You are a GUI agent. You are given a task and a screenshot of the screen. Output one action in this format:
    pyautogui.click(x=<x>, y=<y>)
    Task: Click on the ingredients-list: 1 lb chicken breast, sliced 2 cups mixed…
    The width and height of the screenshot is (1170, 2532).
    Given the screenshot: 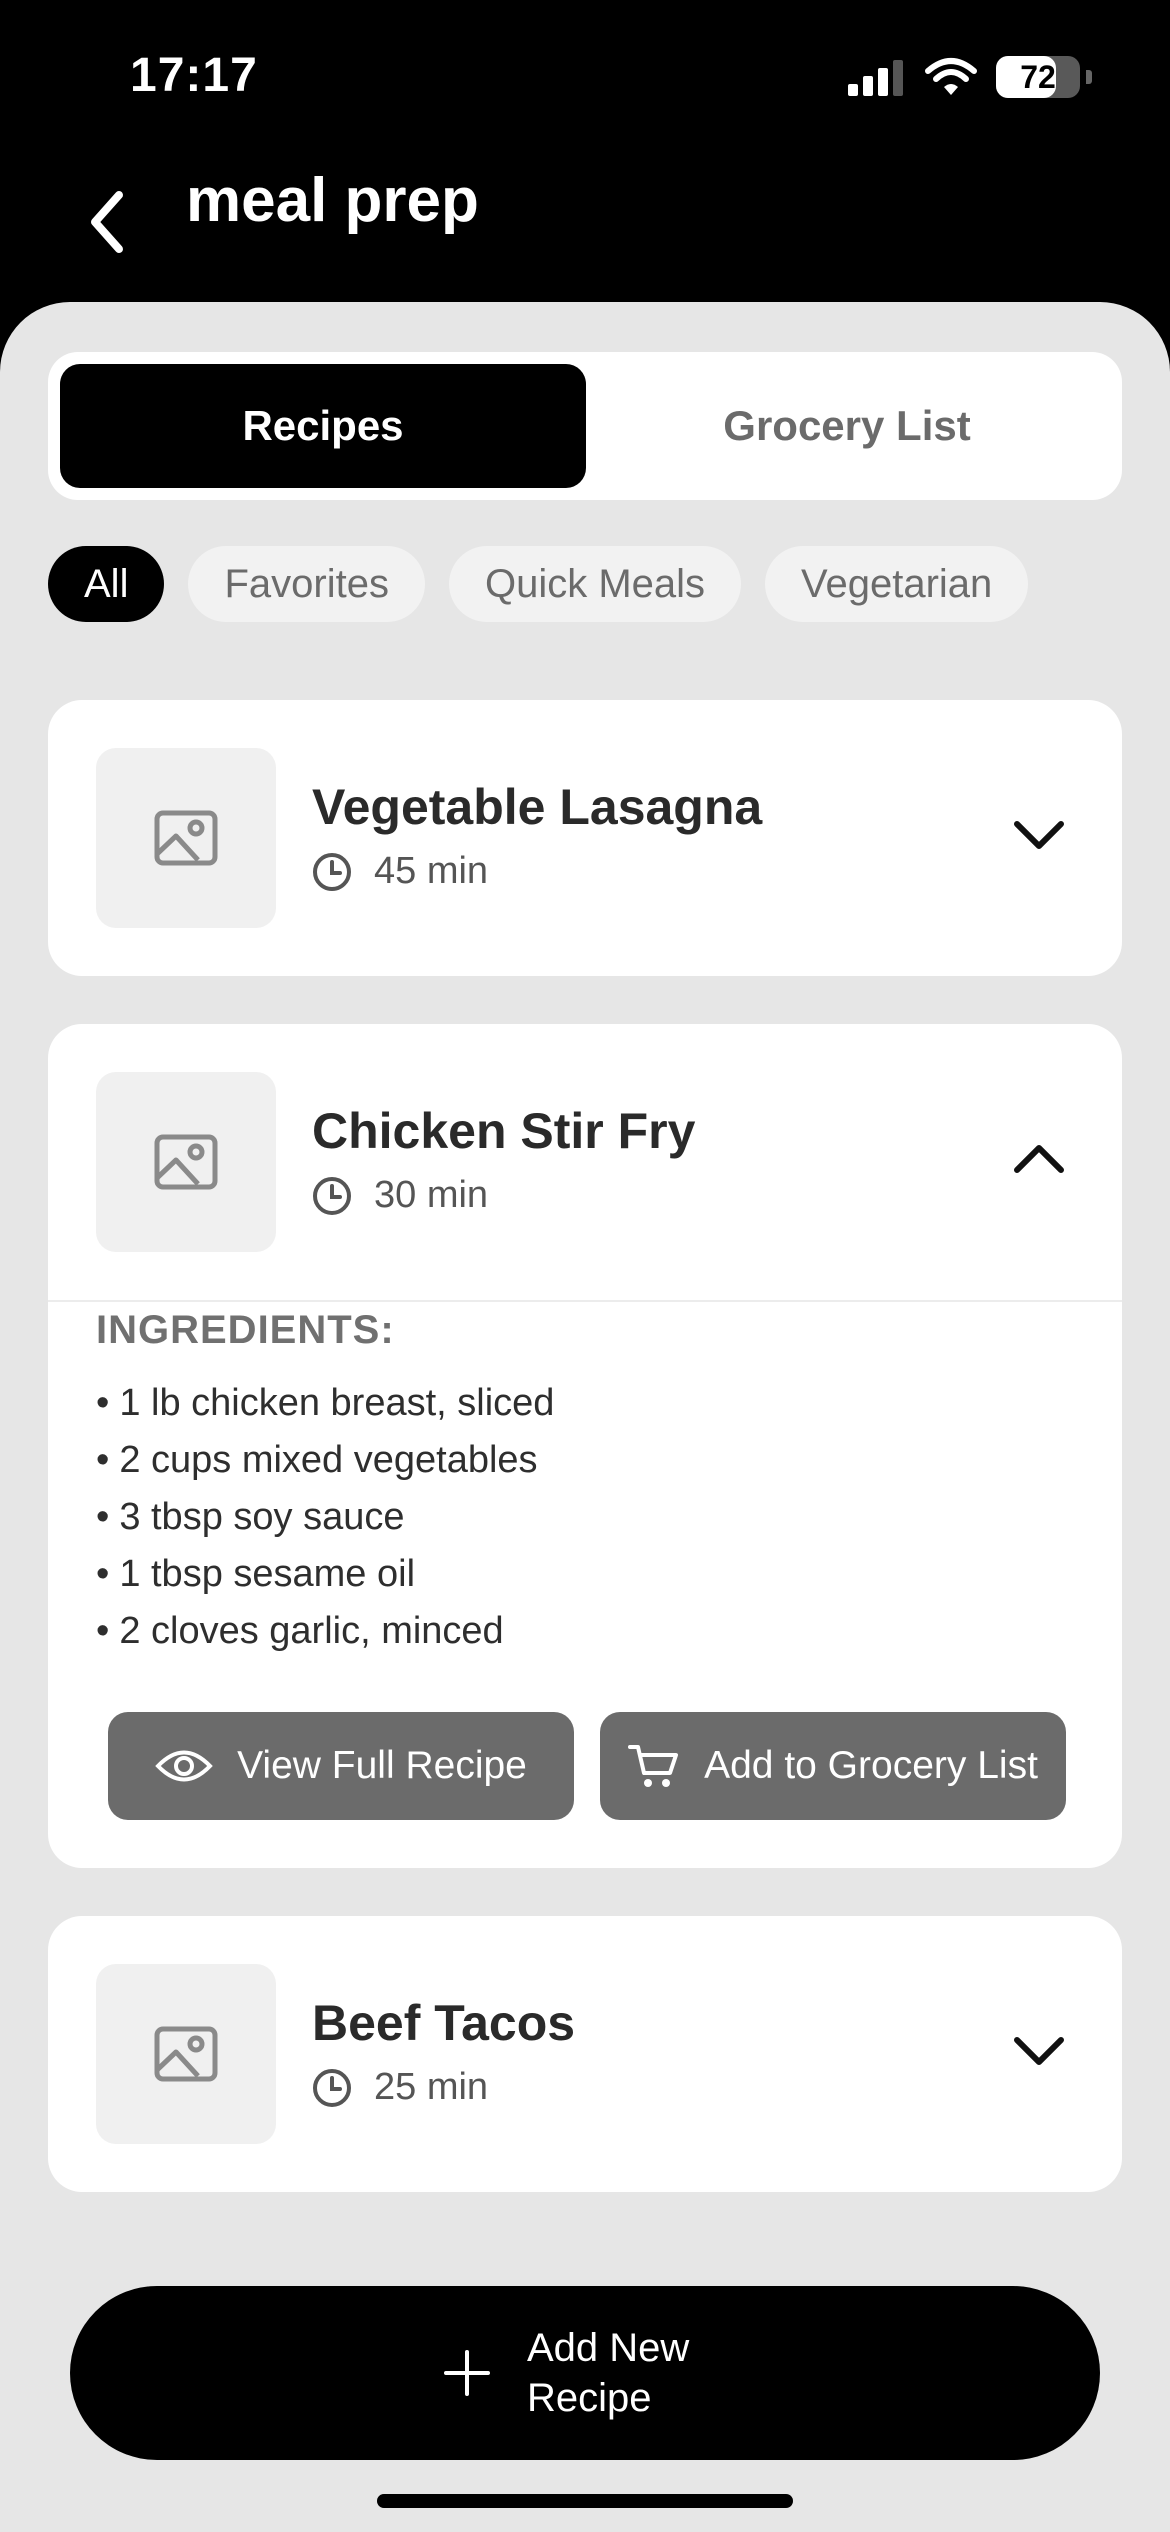 What is the action you would take?
    pyautogui.click(x=585, y=1517)
    